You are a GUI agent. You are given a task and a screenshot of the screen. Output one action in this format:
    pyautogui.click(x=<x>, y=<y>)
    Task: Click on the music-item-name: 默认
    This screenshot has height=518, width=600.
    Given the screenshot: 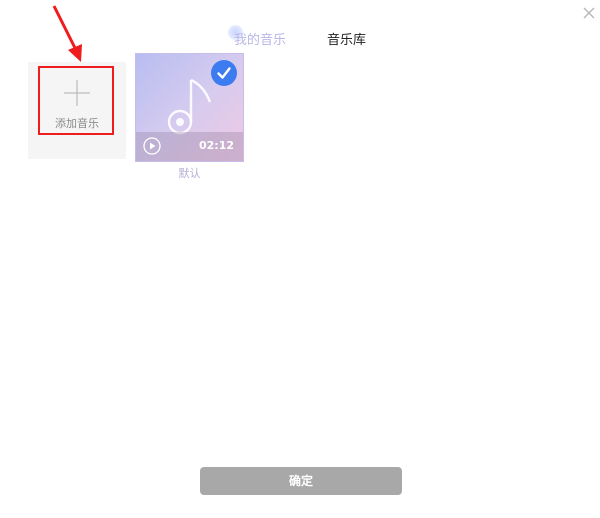 What is the action you would take?
    pyautogui.click(x=189, y=173)
    